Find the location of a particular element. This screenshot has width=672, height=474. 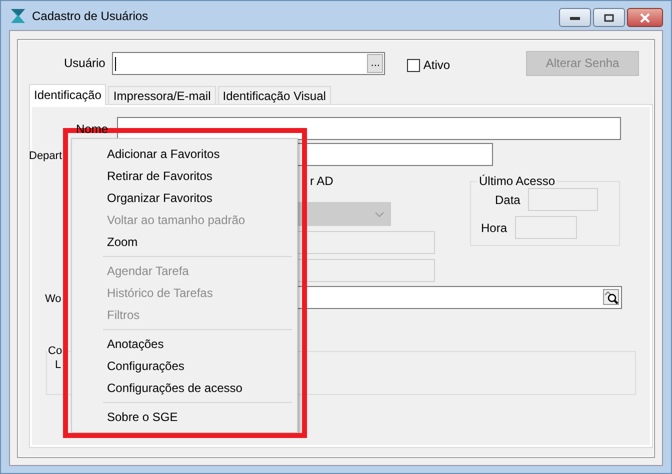

minimize-button is located at coordinates (575, 17).